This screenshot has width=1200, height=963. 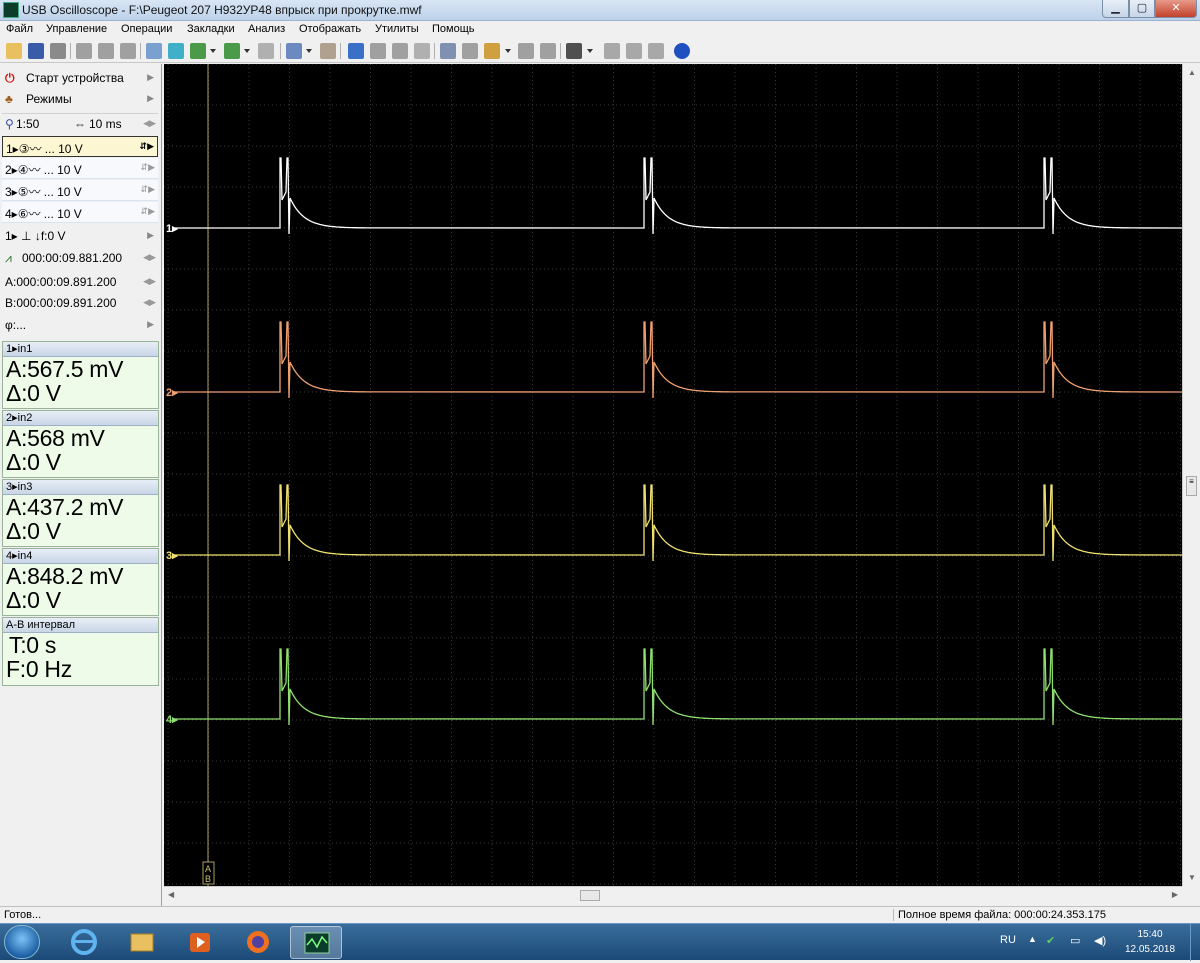 I want to click on start-device-item: ⏻ Старт устройства ▶, so click(x=80, y=78).